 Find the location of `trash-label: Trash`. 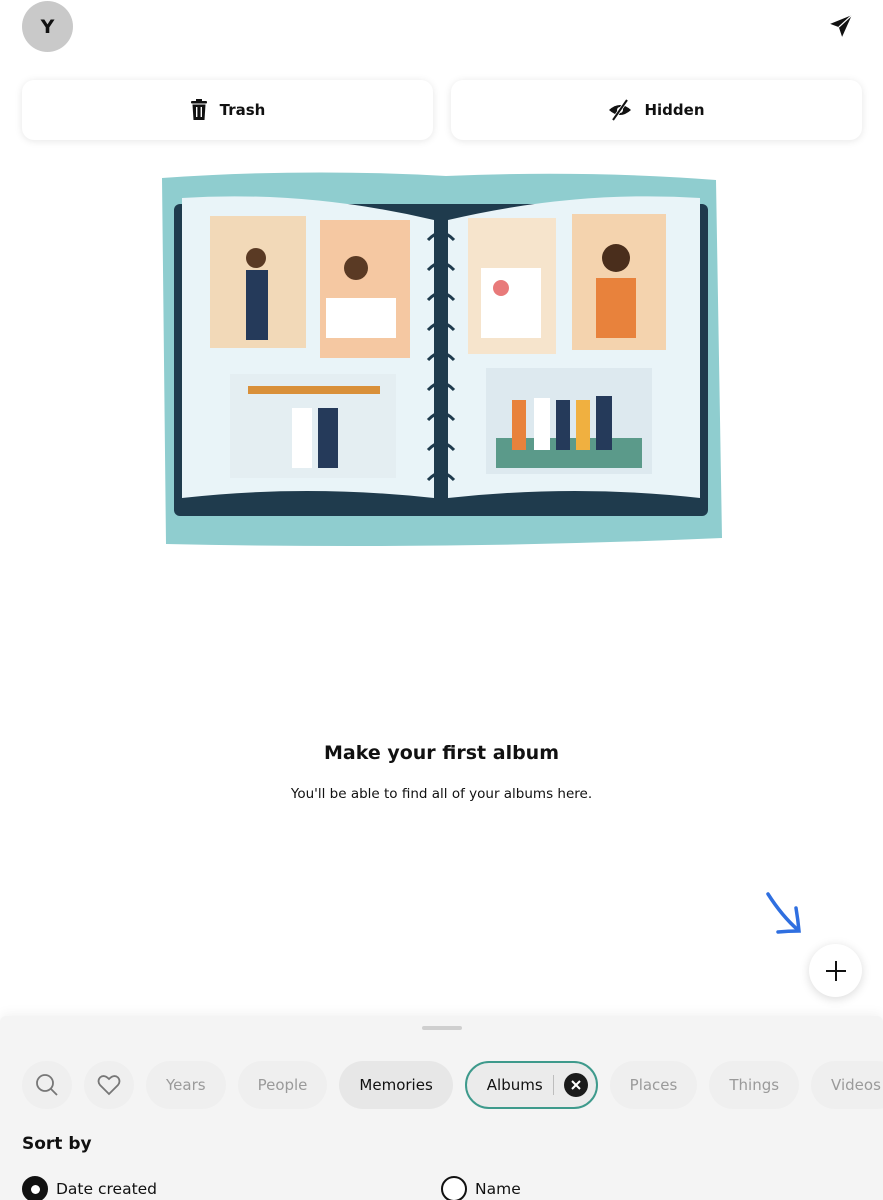

trash-label: Trash is located at coordinates (242, 110).